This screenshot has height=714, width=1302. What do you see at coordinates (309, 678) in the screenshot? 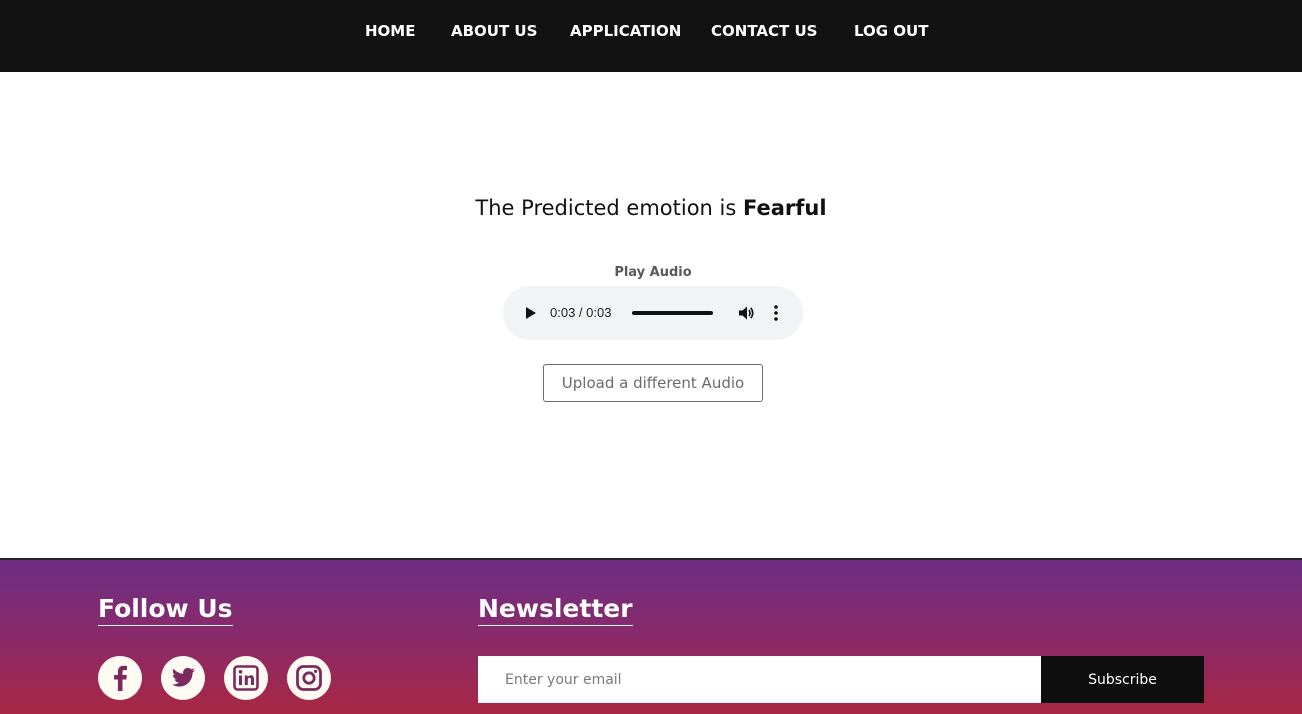
I see `instagram-icon` at bounding box center [309, 678].